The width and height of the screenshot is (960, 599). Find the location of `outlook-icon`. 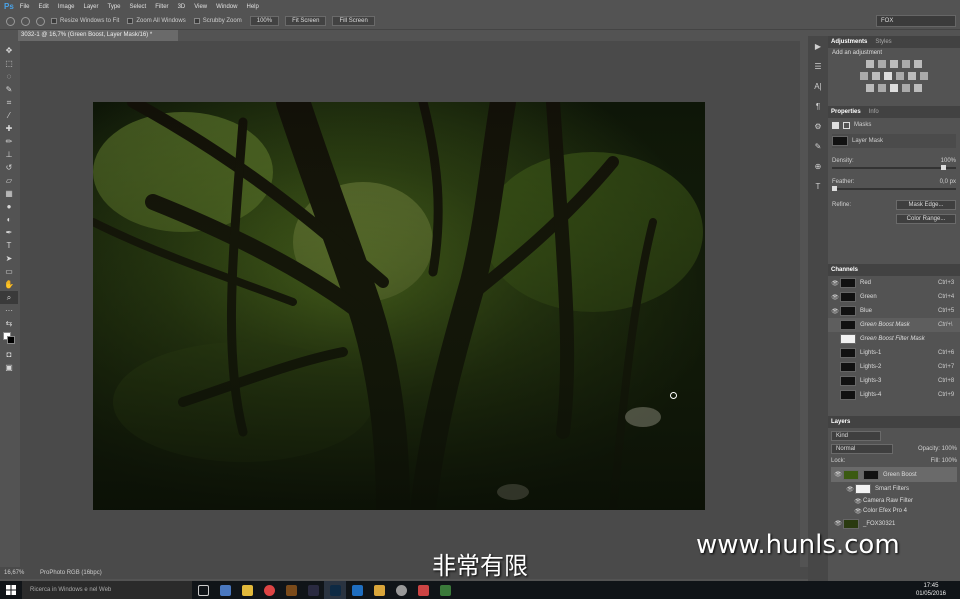

outlook-icon is located at coordinates (357, 590).